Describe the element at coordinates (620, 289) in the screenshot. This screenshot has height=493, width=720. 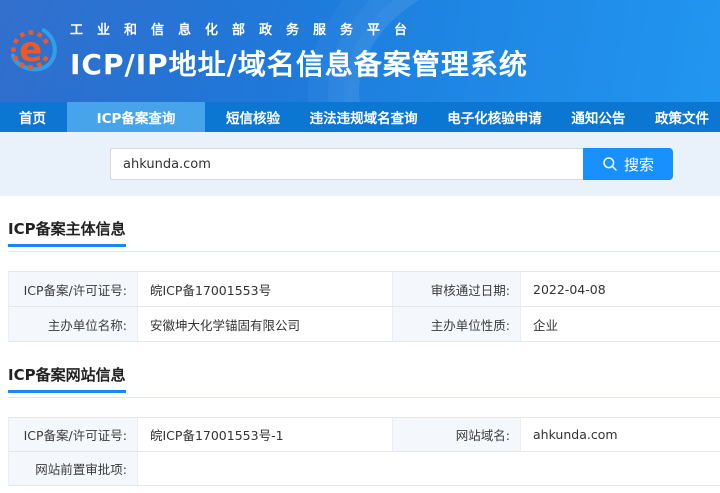
I see `field-value-review-date: 2022-04-08` at that location.